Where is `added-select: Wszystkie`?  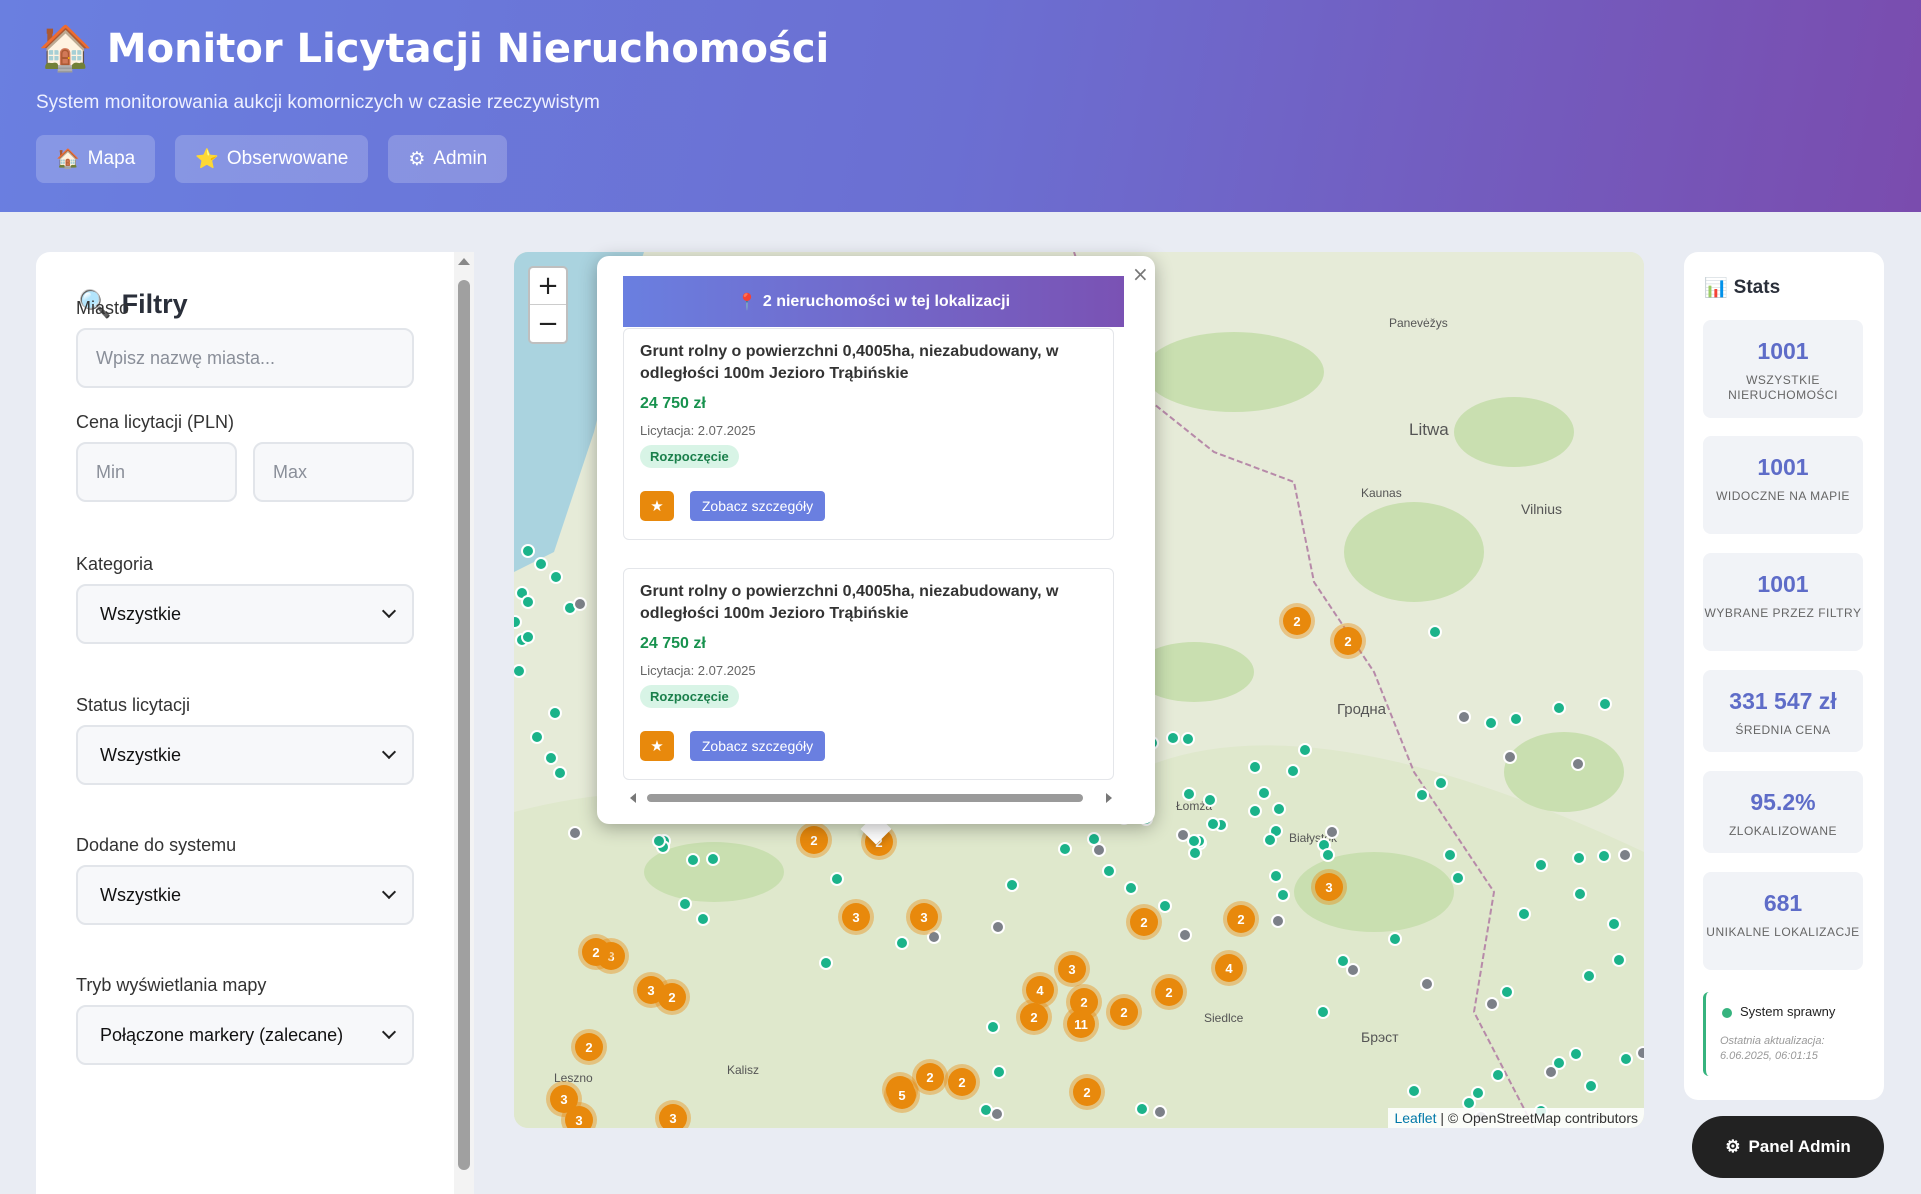
added-select: Wszystkie is located at coordinates (245, 895).